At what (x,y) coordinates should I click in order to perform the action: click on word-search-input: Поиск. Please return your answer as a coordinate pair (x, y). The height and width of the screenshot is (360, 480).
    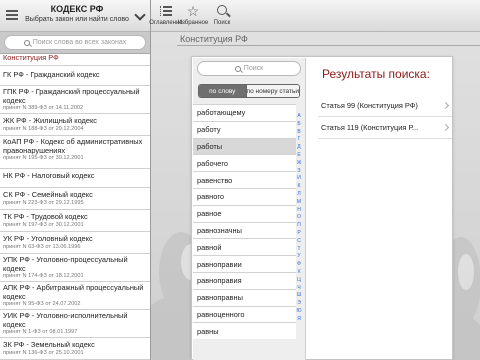
    Looking at the image, I should click on (249, 68).